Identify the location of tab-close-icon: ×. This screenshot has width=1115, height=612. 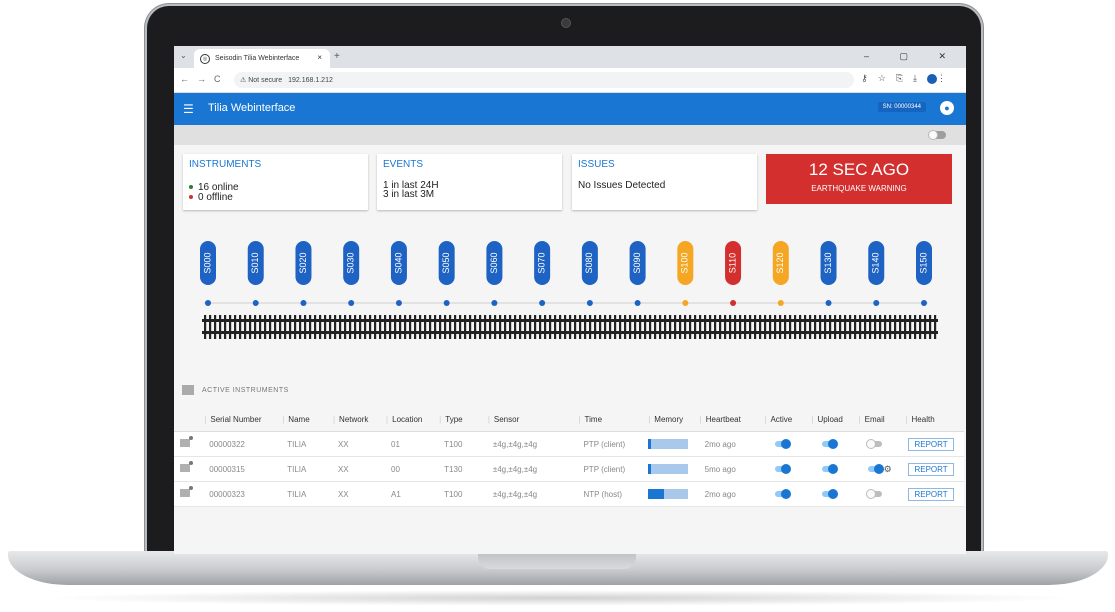
(319, 57).